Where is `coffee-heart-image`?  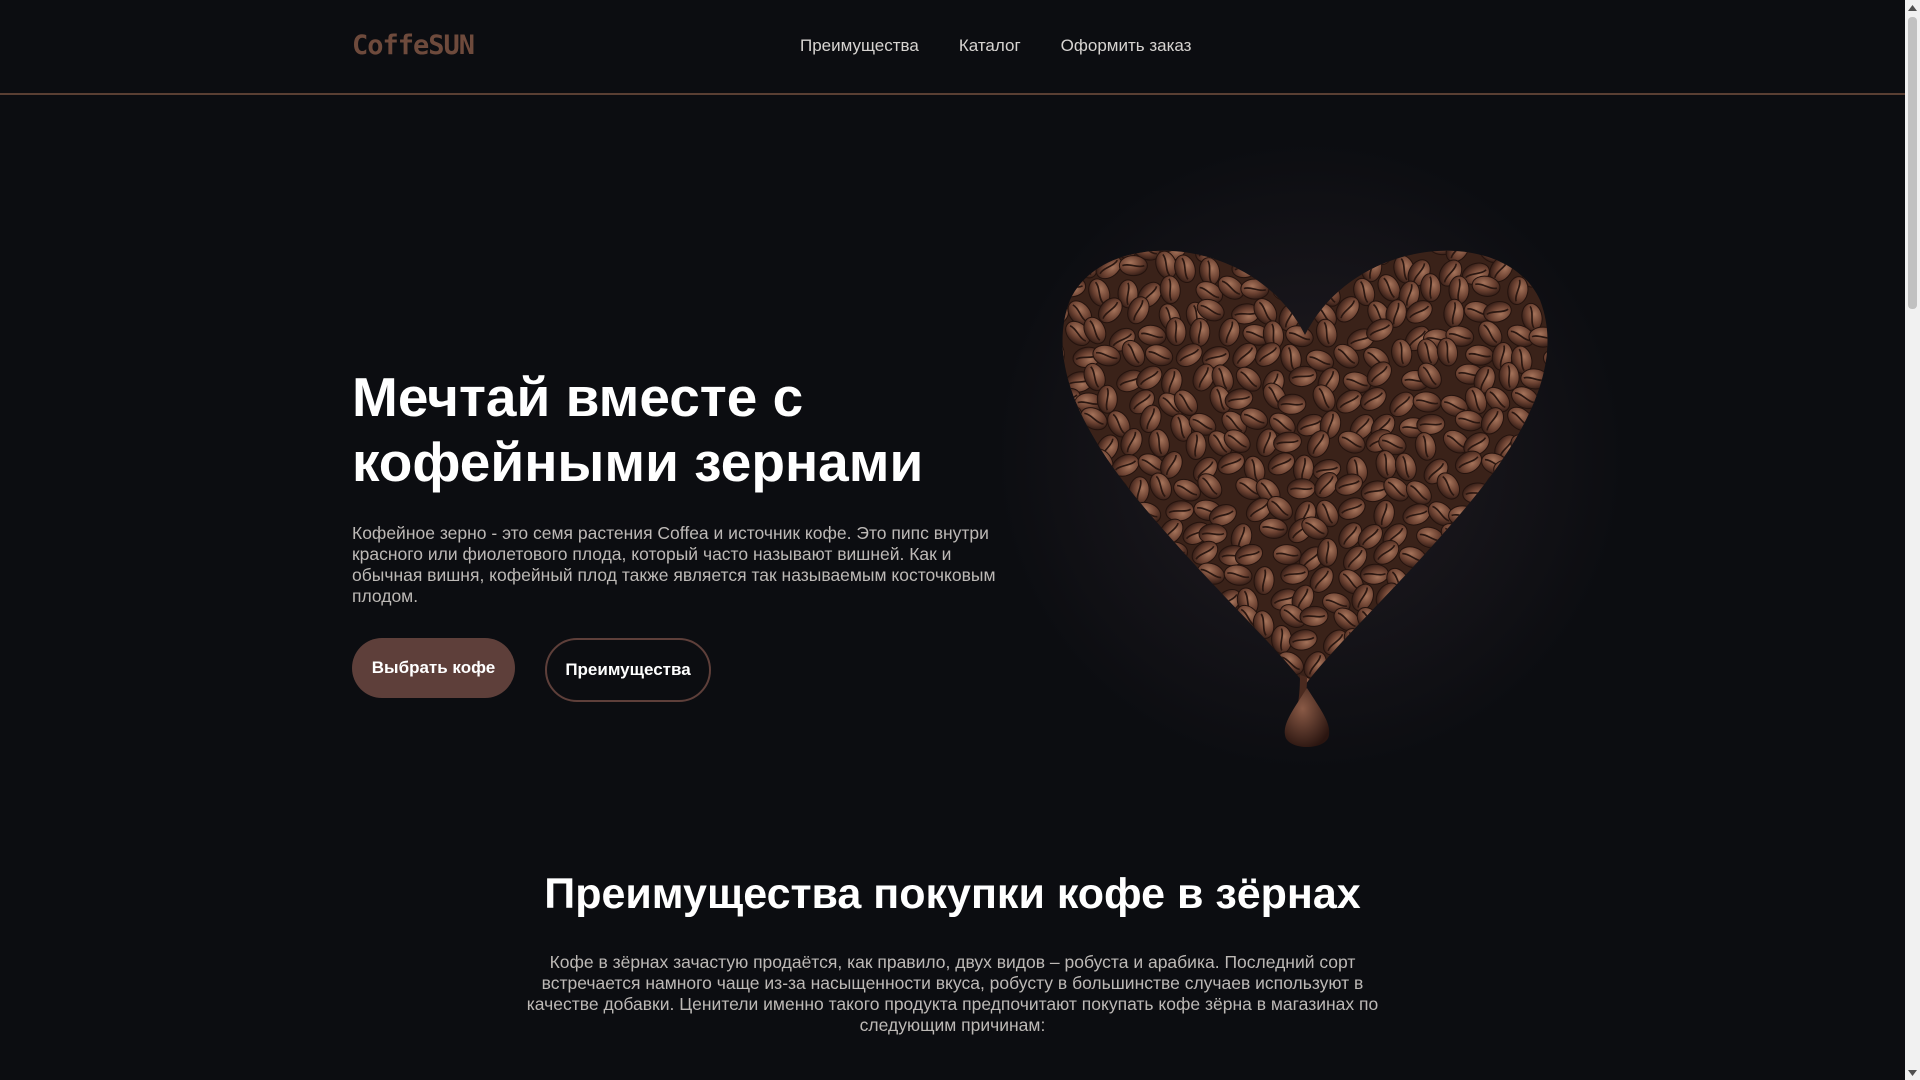
coffee-heart-image is located at coordinates (1305, 485).